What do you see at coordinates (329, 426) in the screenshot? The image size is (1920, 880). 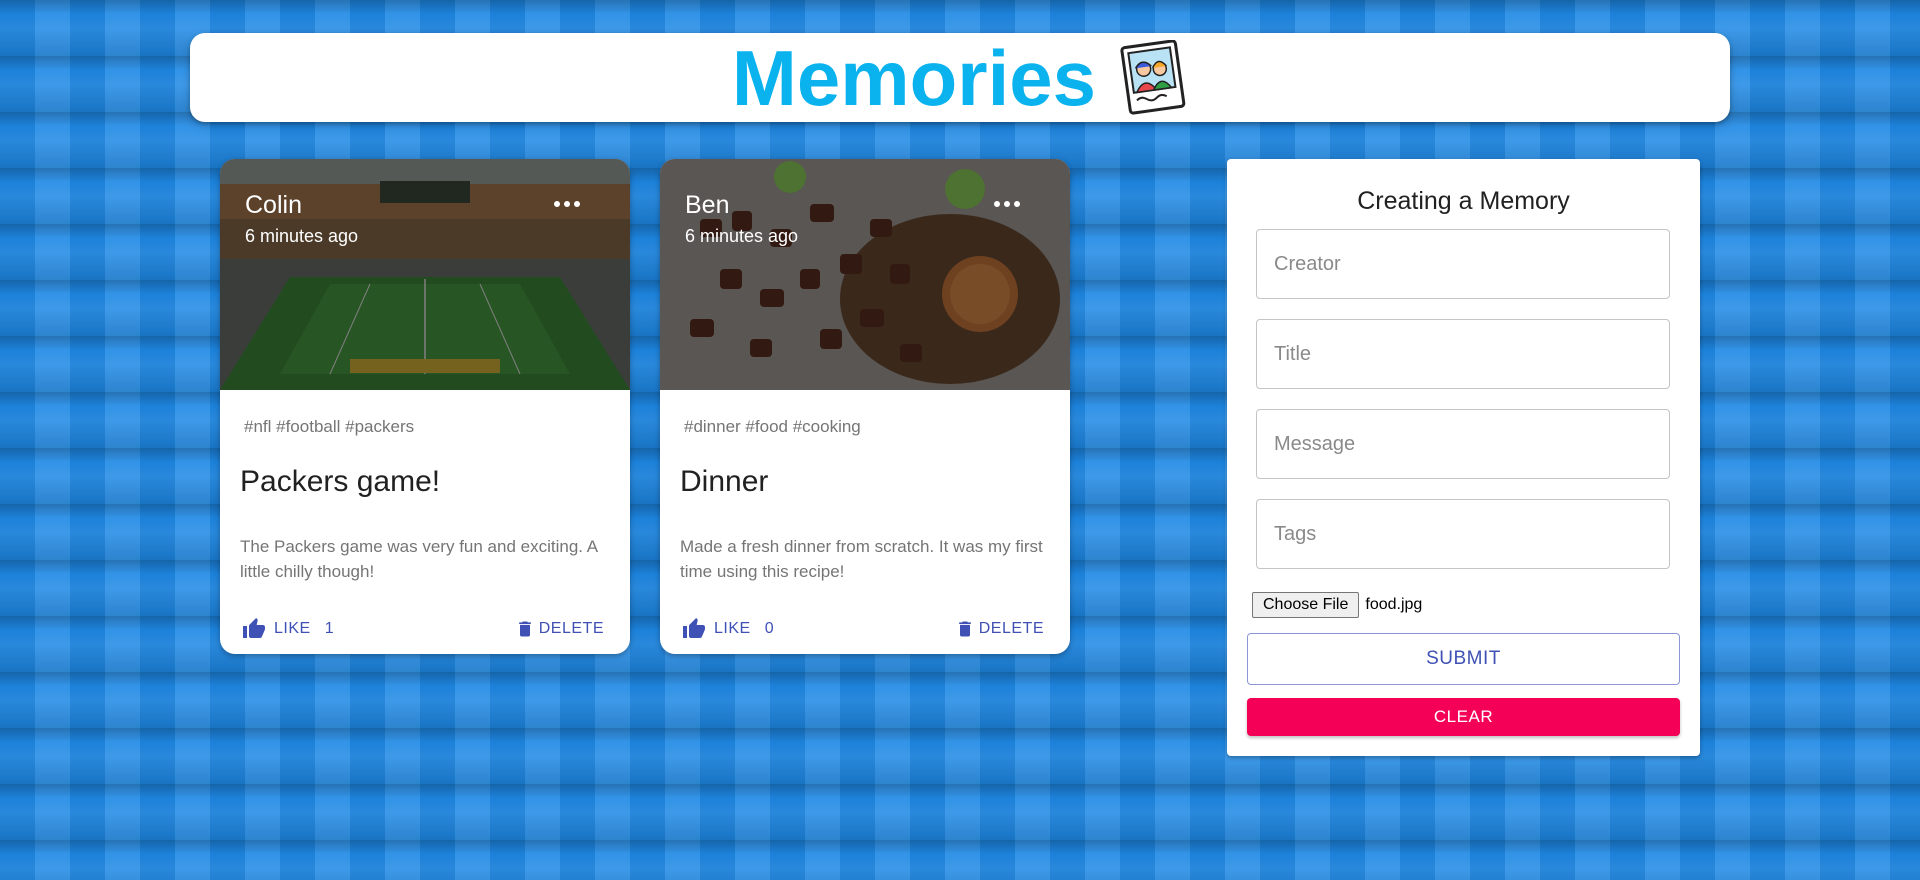 I see `post-tags: #nfl #football #packers` at bounding box center [329, 426].